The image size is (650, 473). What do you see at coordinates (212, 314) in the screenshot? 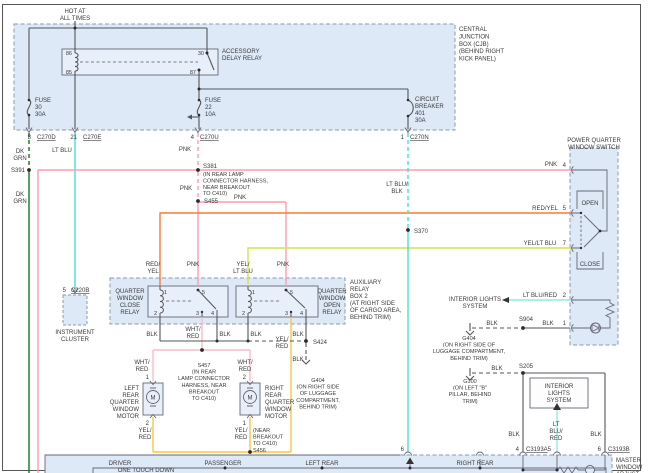
I see `close-pin-4-line-0: 4` at bounding box center [212, 314].